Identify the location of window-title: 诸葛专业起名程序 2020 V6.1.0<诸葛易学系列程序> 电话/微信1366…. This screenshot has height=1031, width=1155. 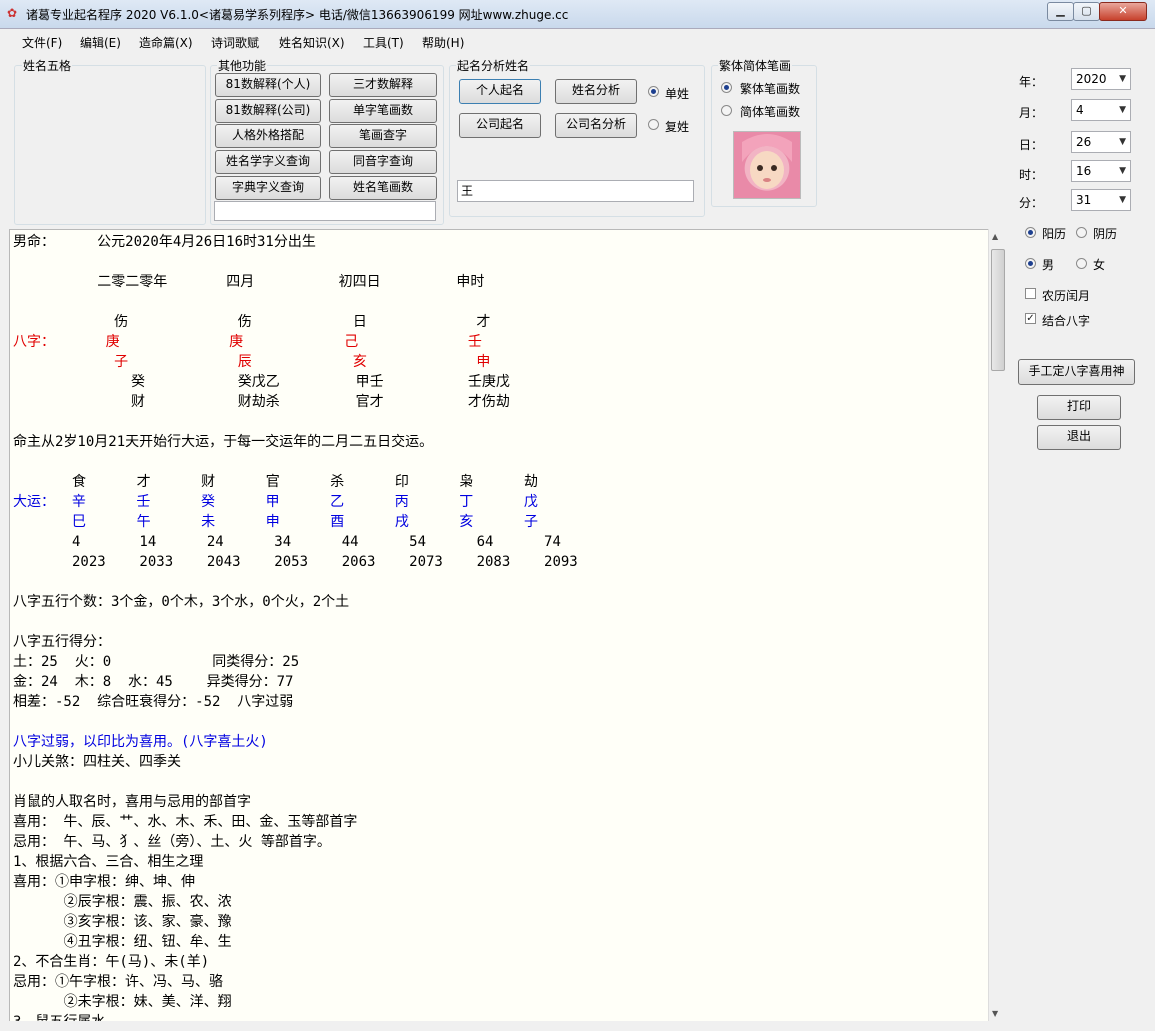
(297, 15).